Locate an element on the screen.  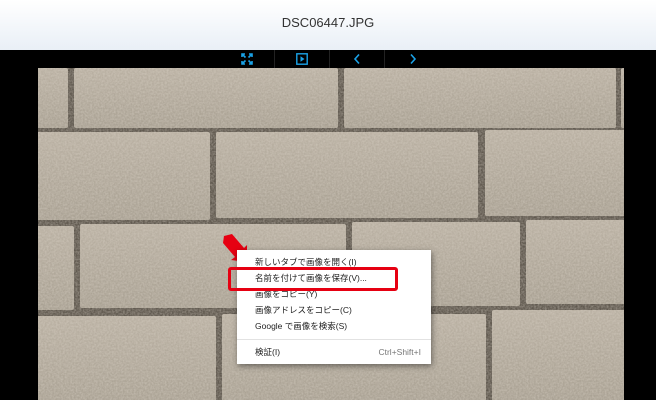
highlight-box is located at coordinates (313, 279).